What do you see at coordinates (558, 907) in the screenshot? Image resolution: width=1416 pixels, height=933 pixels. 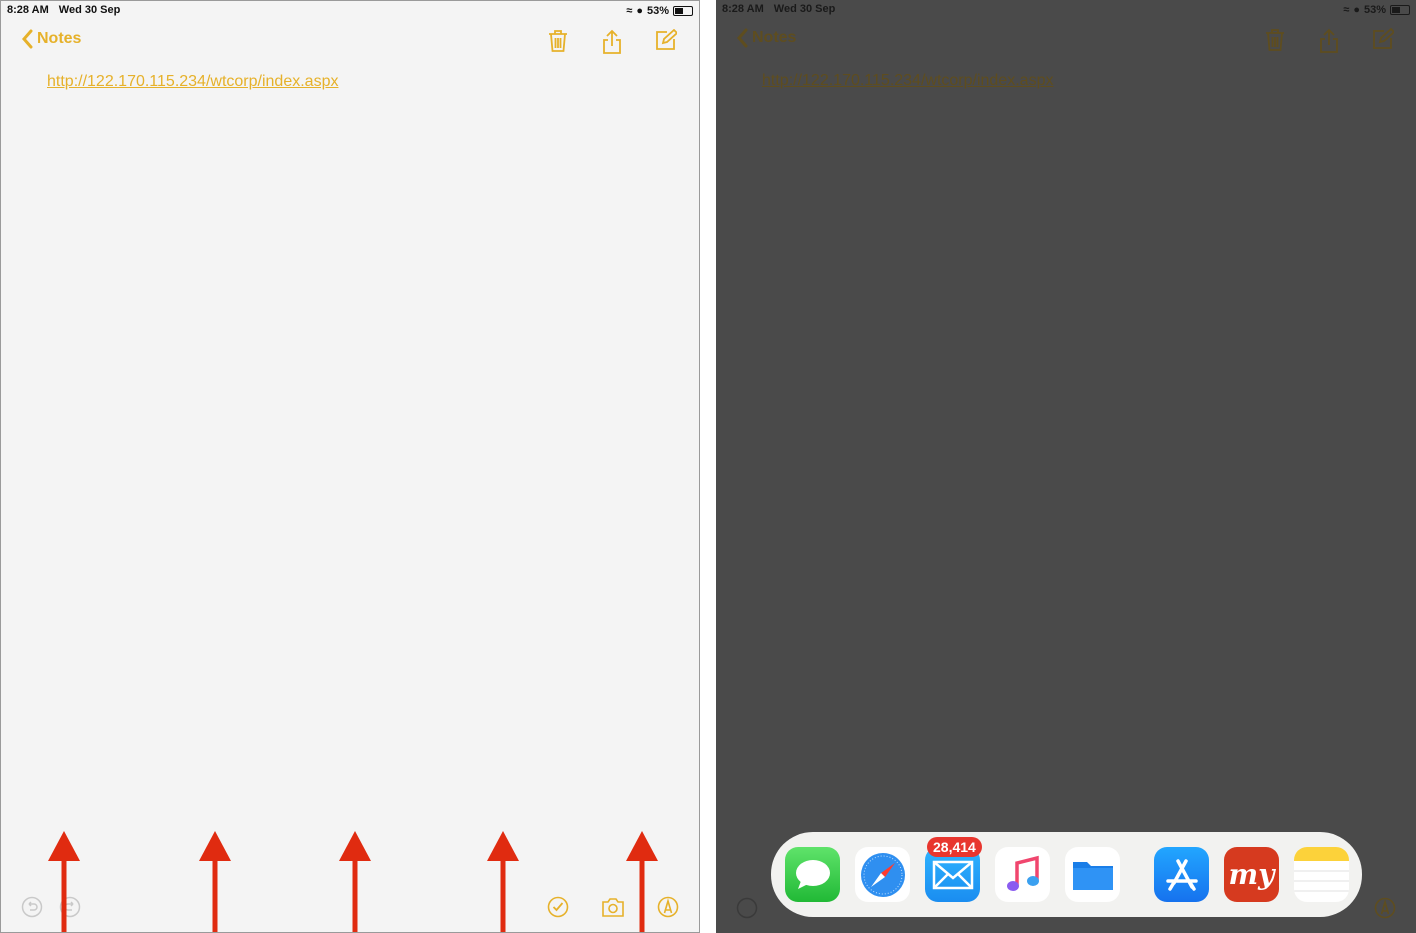 I see `checklist-icon` at bounding box center [558, 907].